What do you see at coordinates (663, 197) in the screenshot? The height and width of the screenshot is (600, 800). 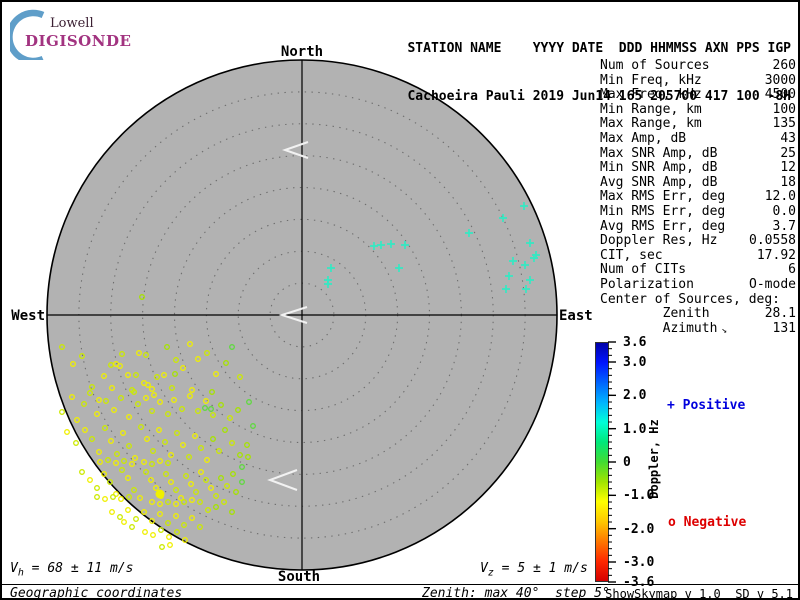 I see `stat-label: Max RMS Err, deg` at bounding box center [663, 197].